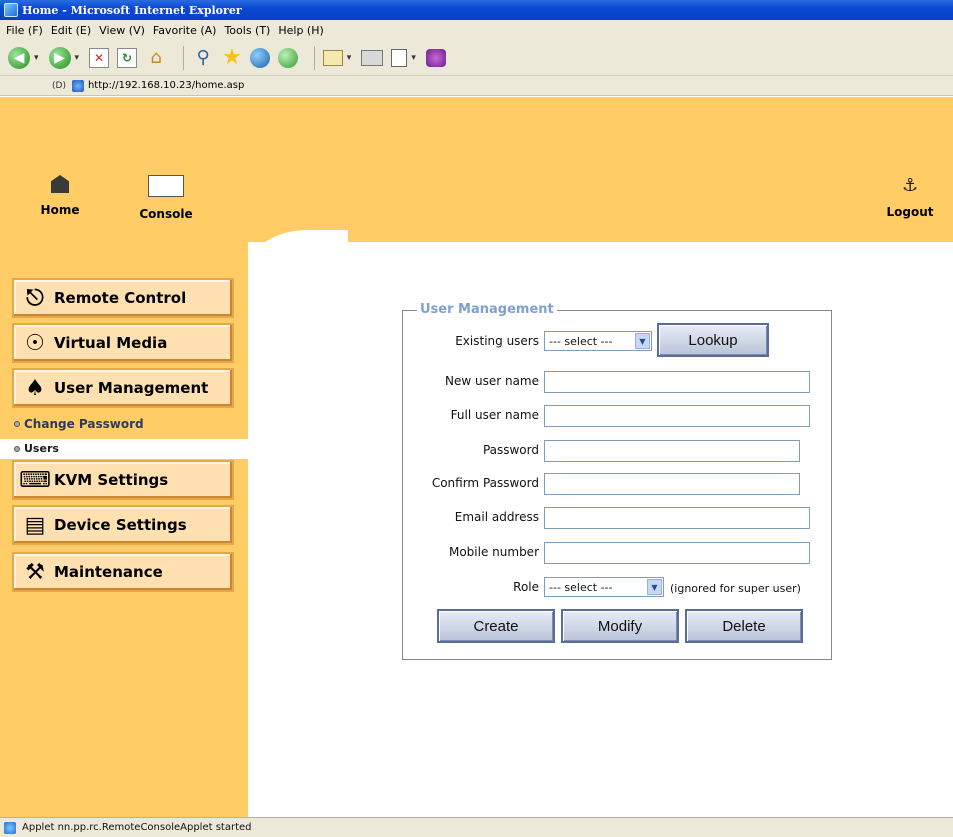  I want to click on mobile-input, so click(677, 553).